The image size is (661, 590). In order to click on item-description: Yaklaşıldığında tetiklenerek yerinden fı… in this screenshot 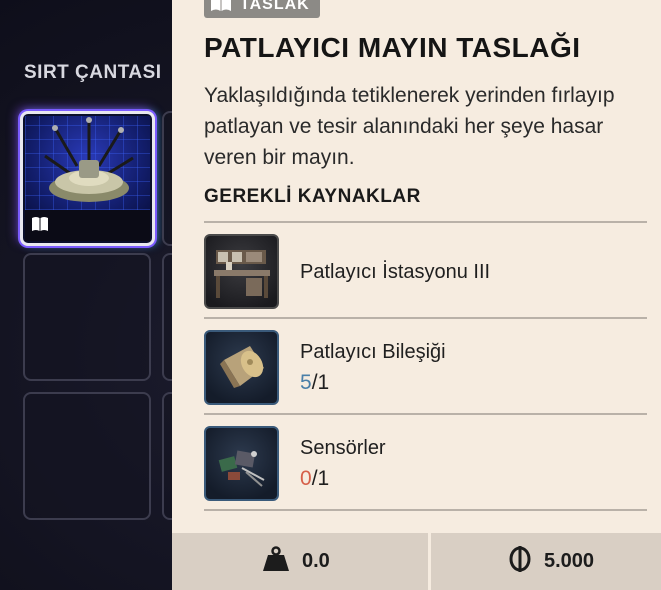, I will do `click(409, 126)`.